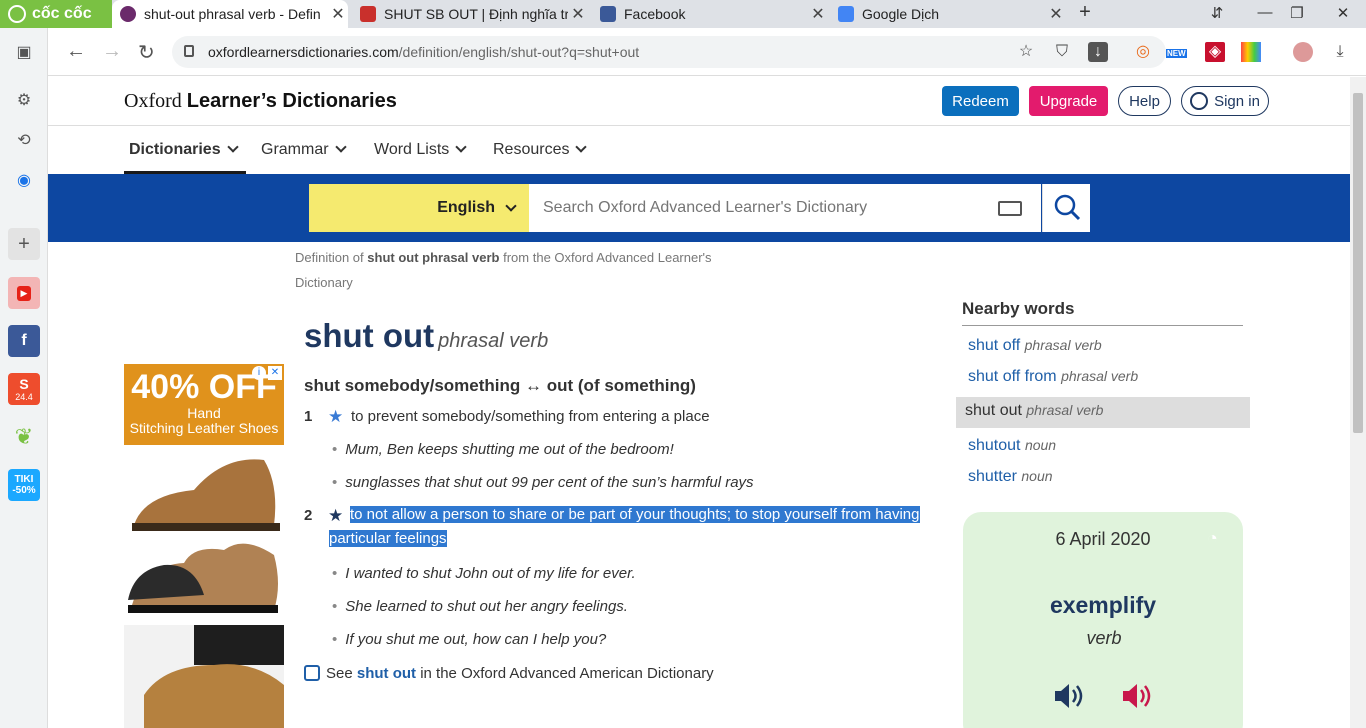 The height and width of the screenshot is (728, 1366). Describe the element at coordinates (1098, 52) in the screenshot. I see `download-page-icon: ↓` at that location.